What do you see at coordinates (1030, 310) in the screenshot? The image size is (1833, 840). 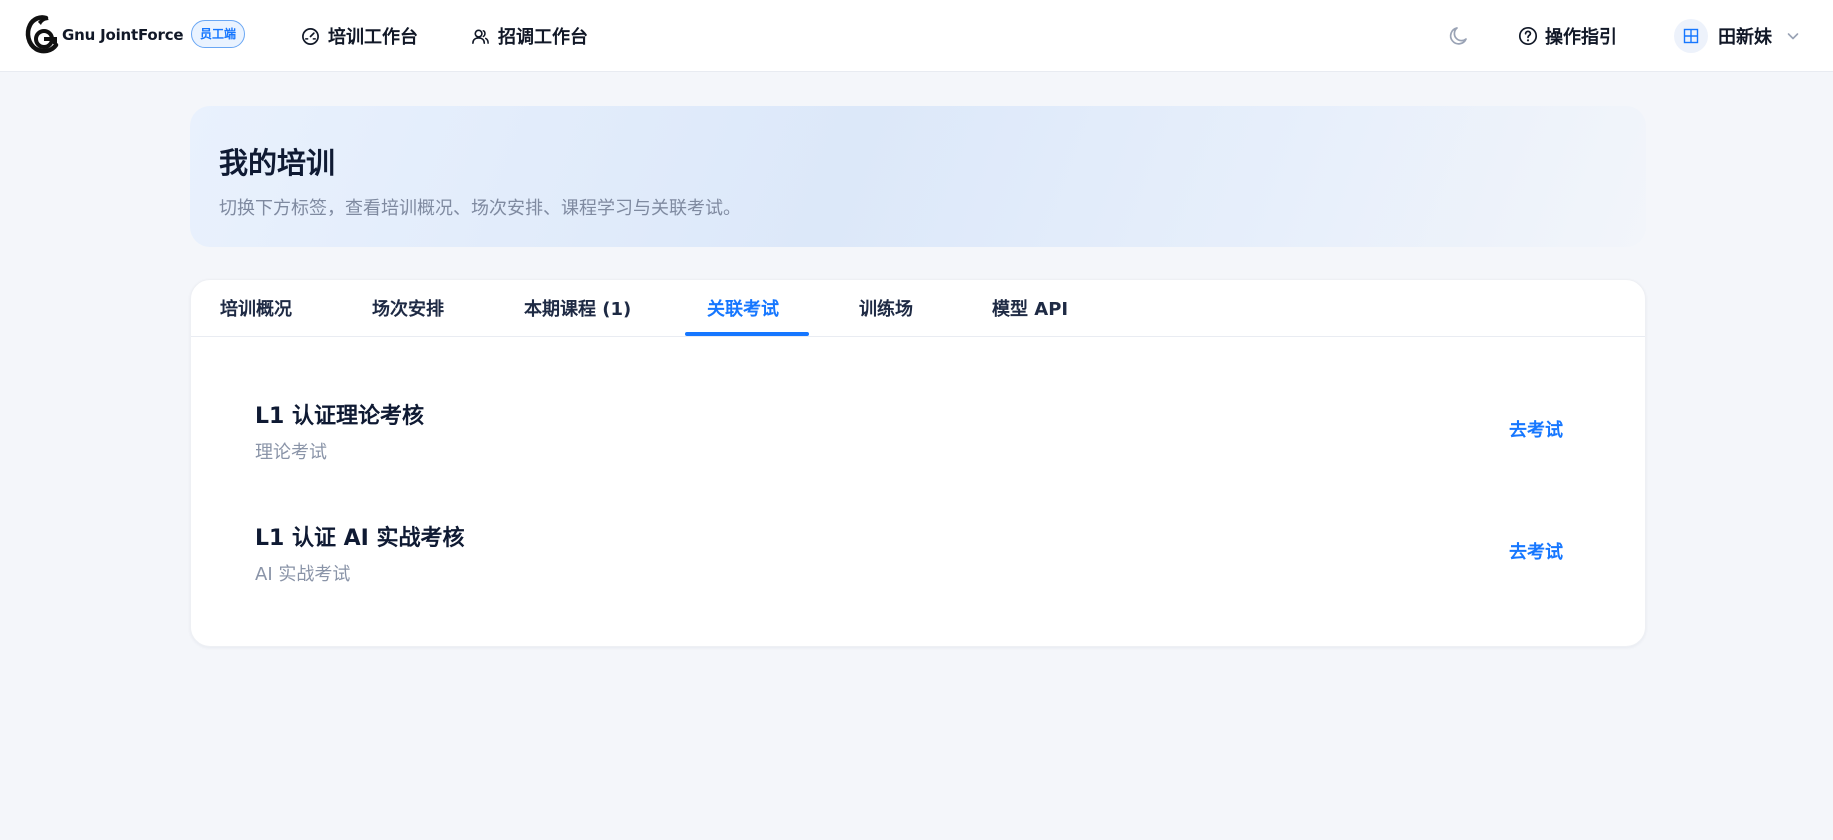 I see `tab-model-api: 模型 API` at bounding box center [1030, 310].